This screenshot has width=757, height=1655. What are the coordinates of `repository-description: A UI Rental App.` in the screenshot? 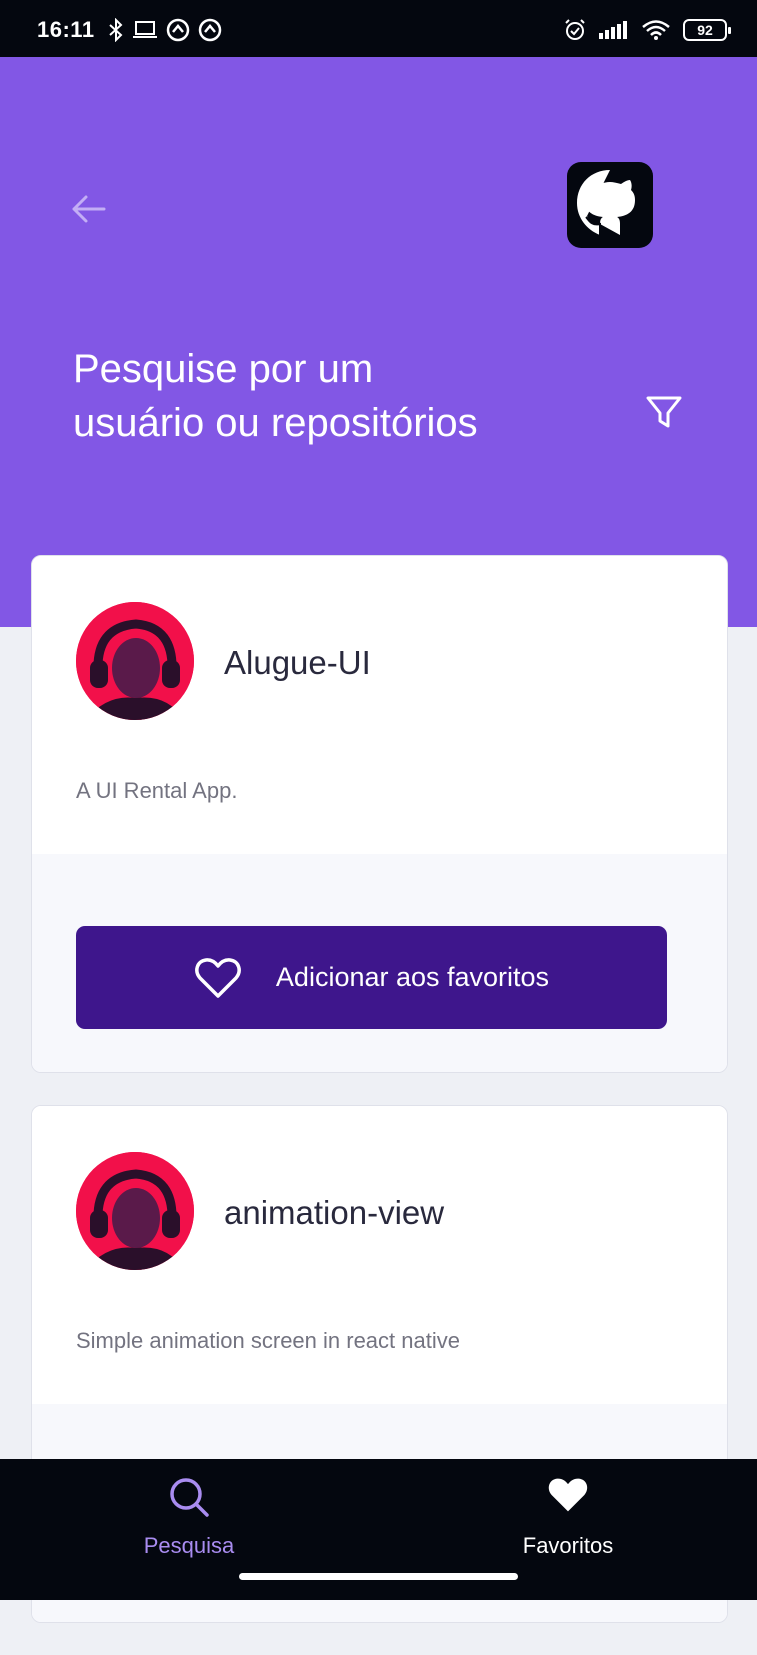 It's located at (157, 790).